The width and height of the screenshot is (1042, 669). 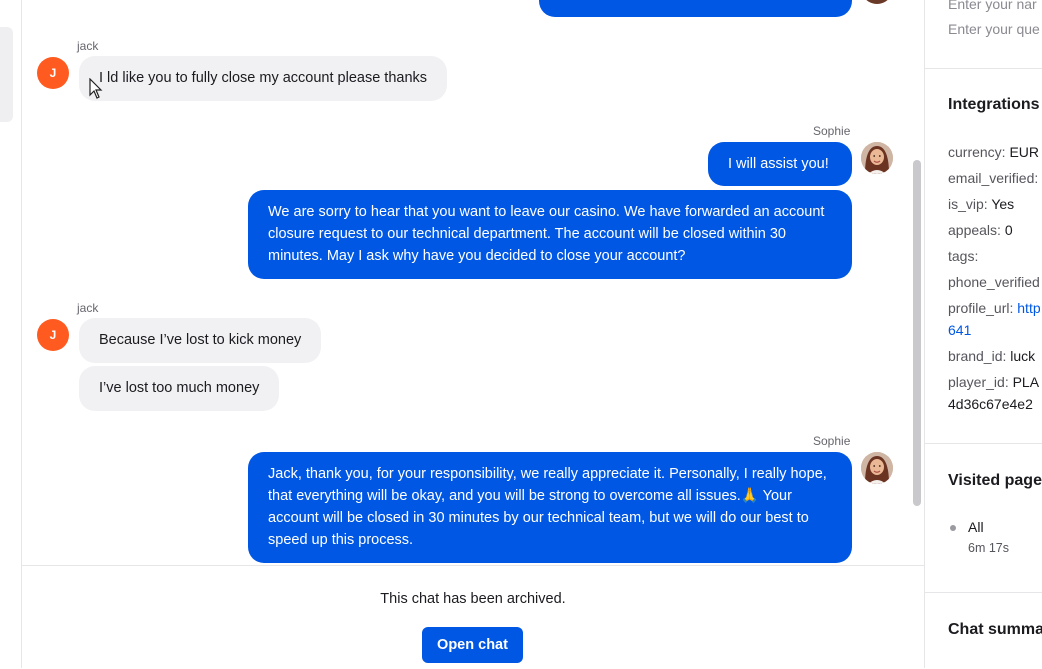 I want to click on chat-scrollbar, so click(x=917, y=333).